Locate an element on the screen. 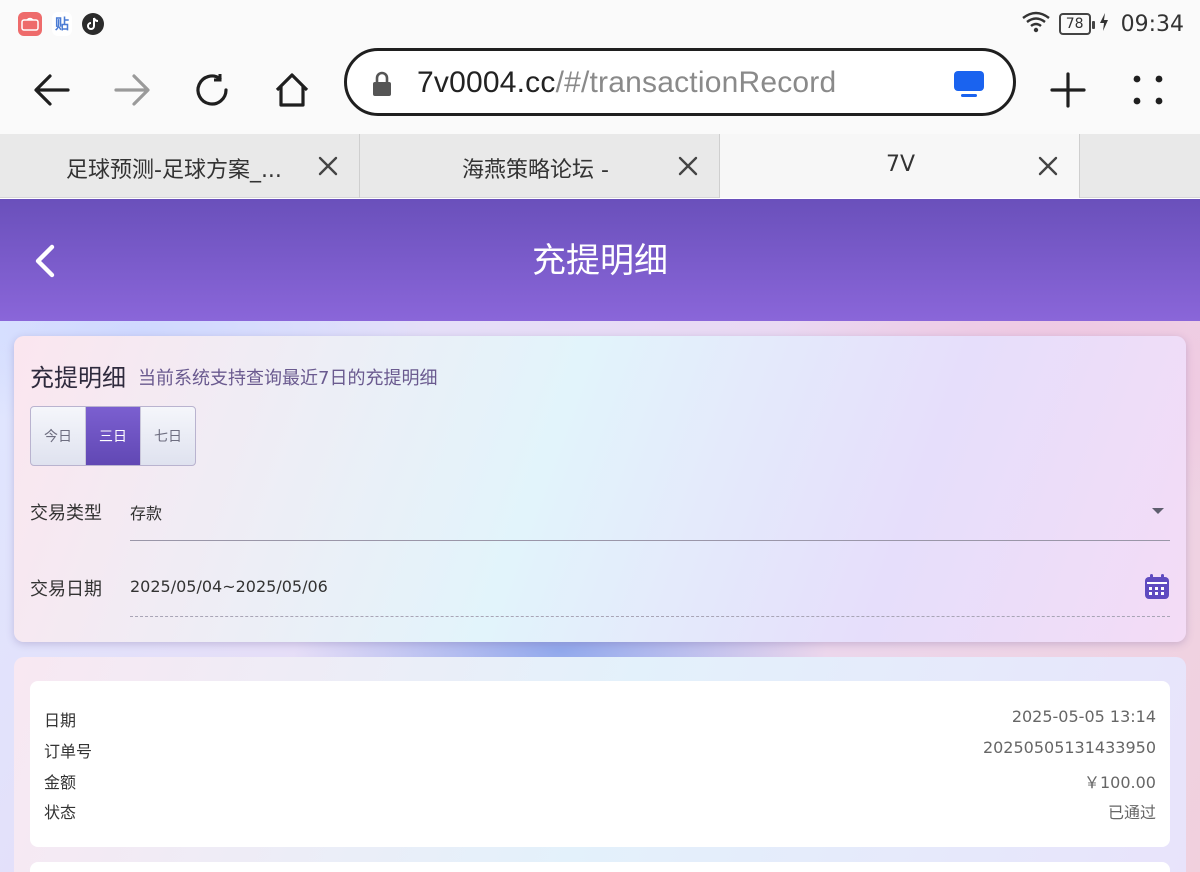  range-seven-days: 七日 is located at coordinates (168, 436).